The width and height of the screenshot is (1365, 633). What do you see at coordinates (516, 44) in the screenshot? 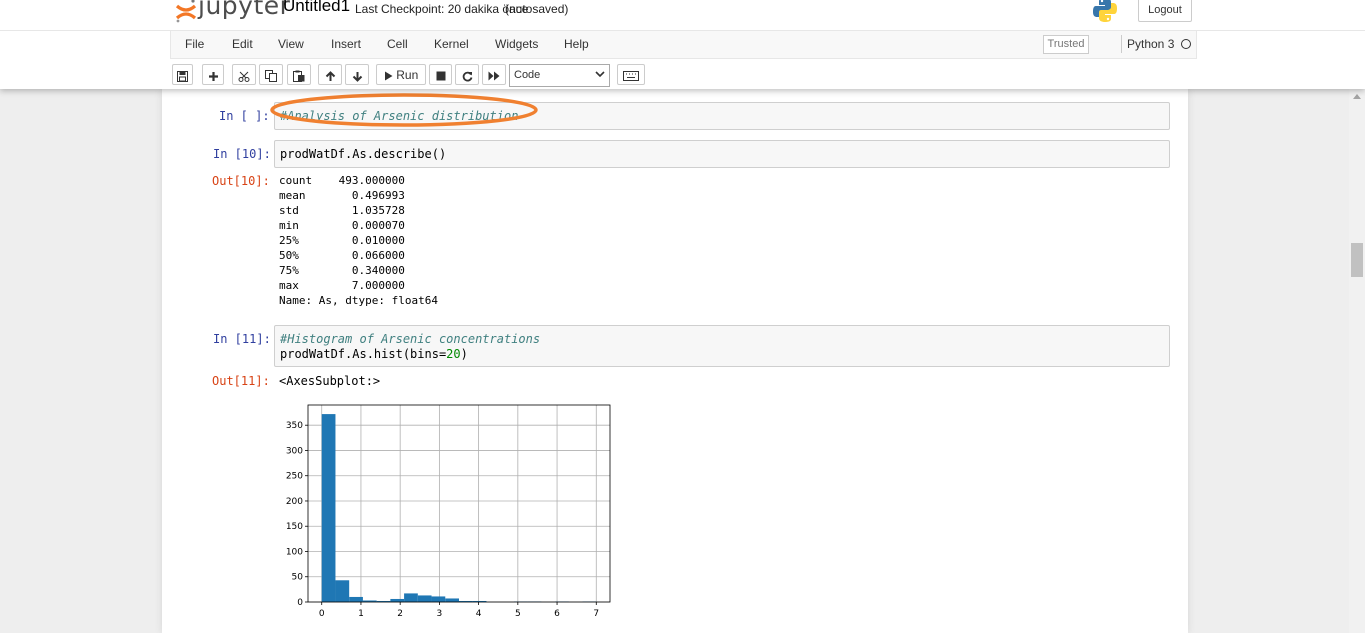
I see `menu-widgets: Widgets` at bounding box center [516, 44].